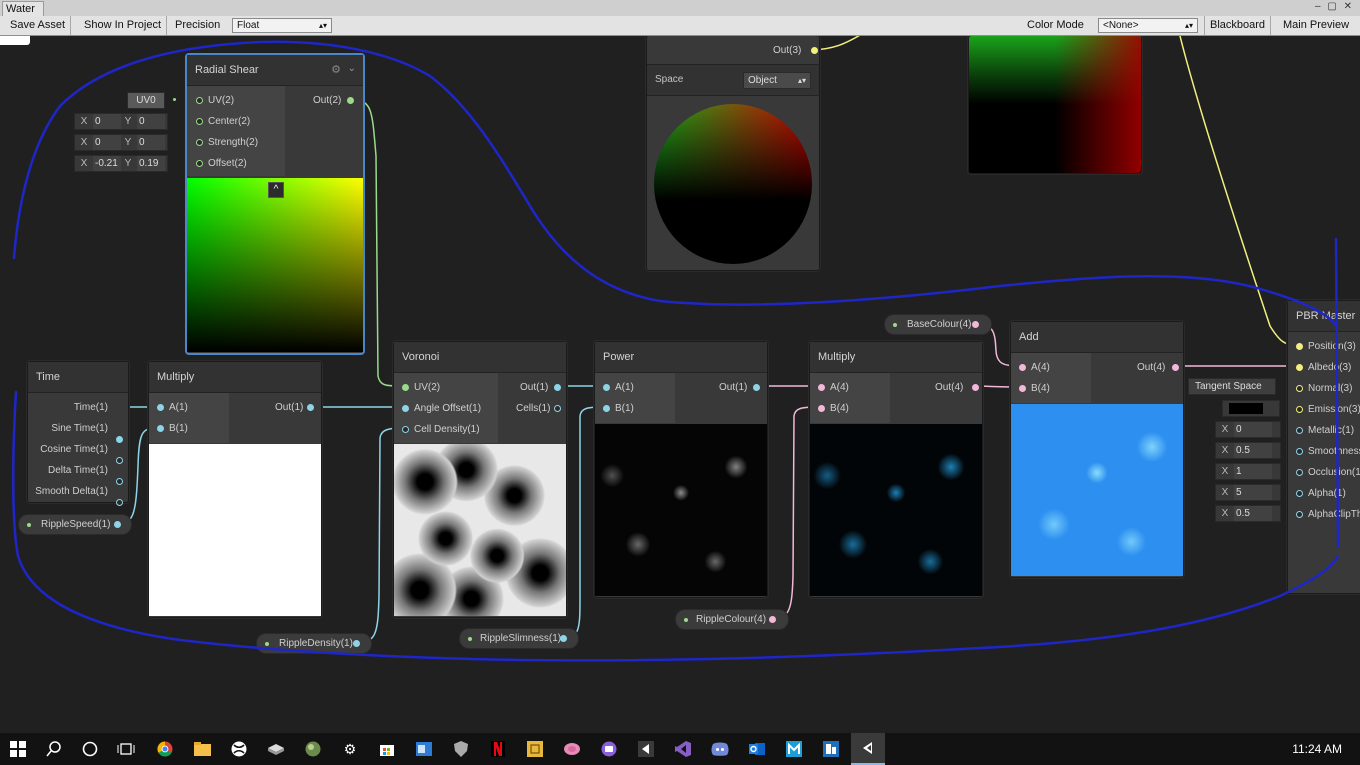  What do you see at coordinates (38, 25) in the screenshot?
I see `save-asset-button: Save Asset` at bounding box center [38, 25].